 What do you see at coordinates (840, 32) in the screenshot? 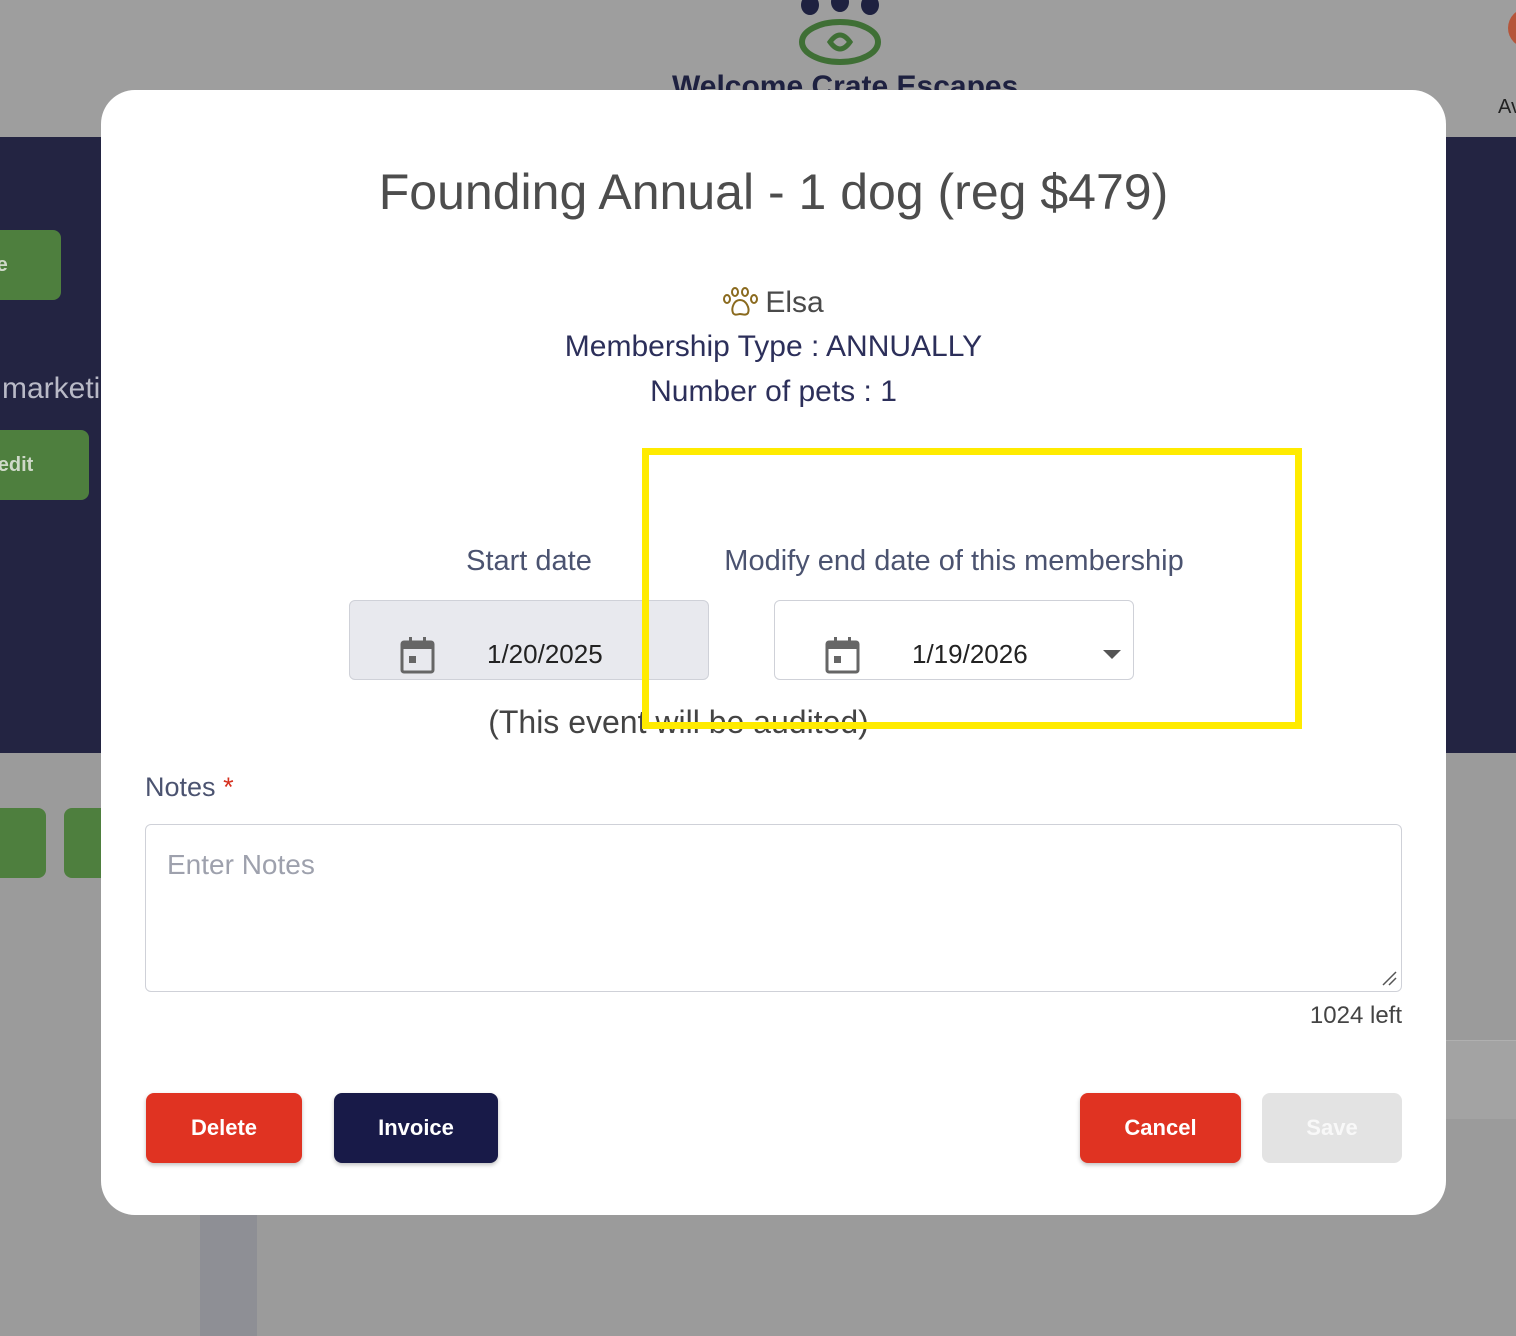
I see `logo-icon` at bounding box center [840, 32].